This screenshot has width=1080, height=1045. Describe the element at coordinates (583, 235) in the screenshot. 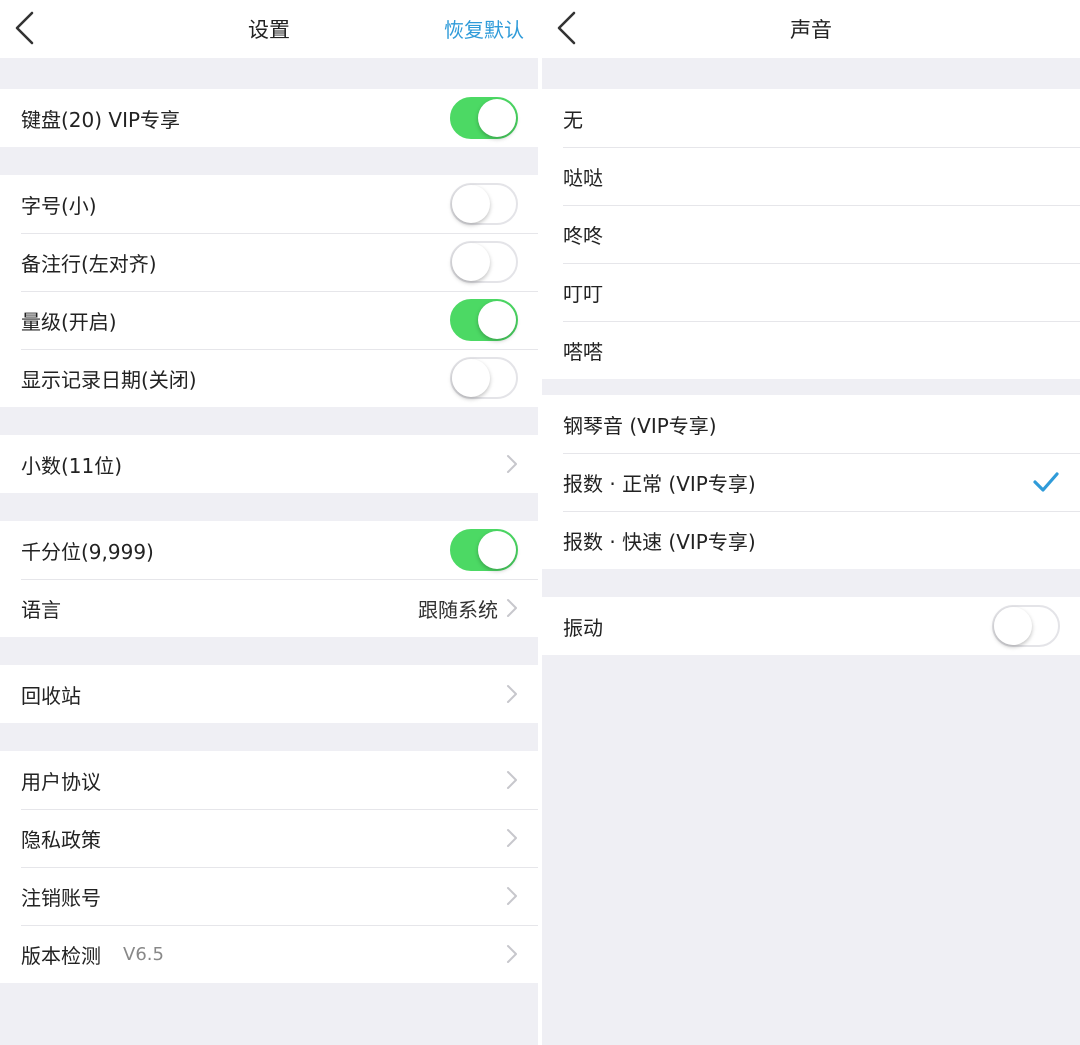

I see `sound-option-label: 咚咚` at that location.